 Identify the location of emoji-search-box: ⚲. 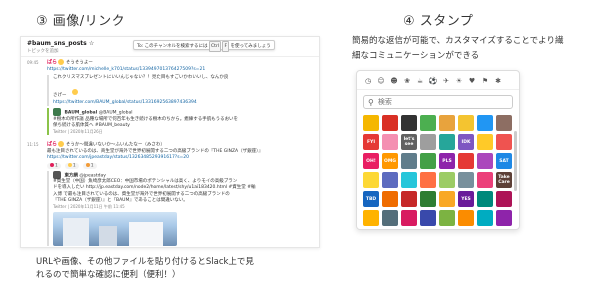
(438, 102).